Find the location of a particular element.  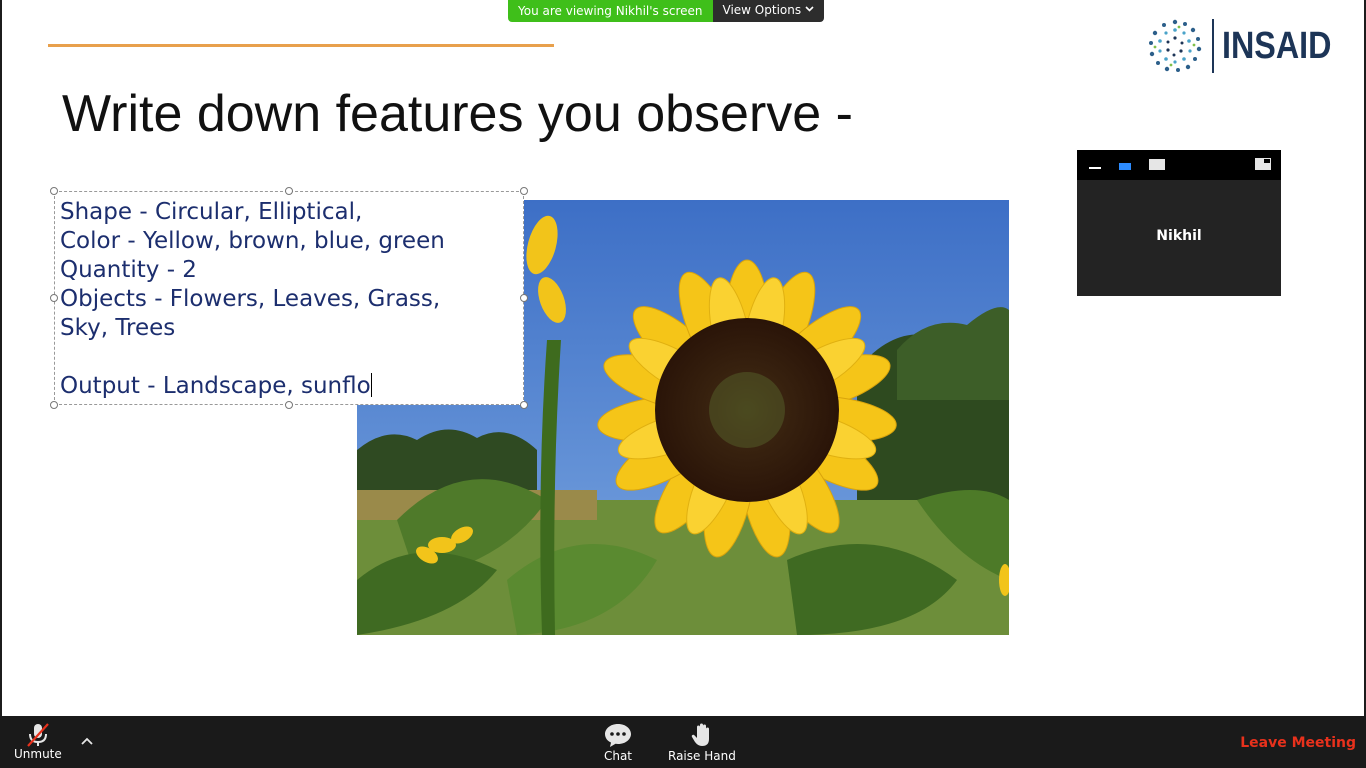

insaid-logo: INSAID is located at coordinates (1249, 46).